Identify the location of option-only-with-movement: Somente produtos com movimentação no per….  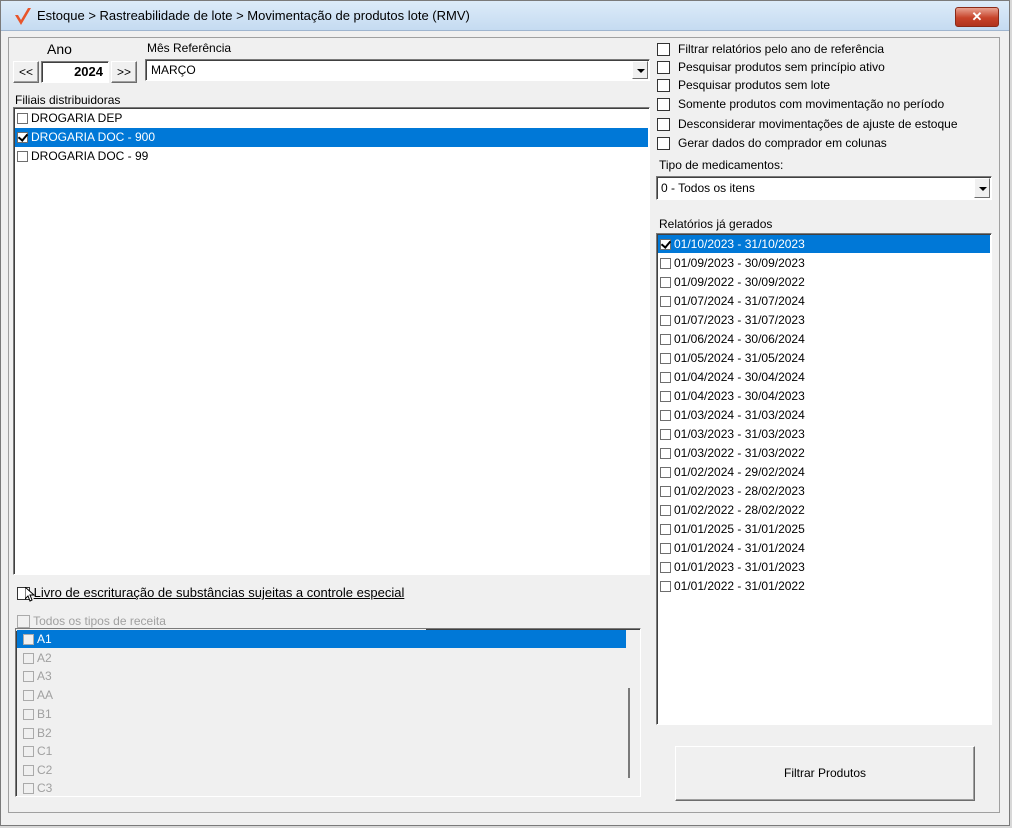
(800, 104).